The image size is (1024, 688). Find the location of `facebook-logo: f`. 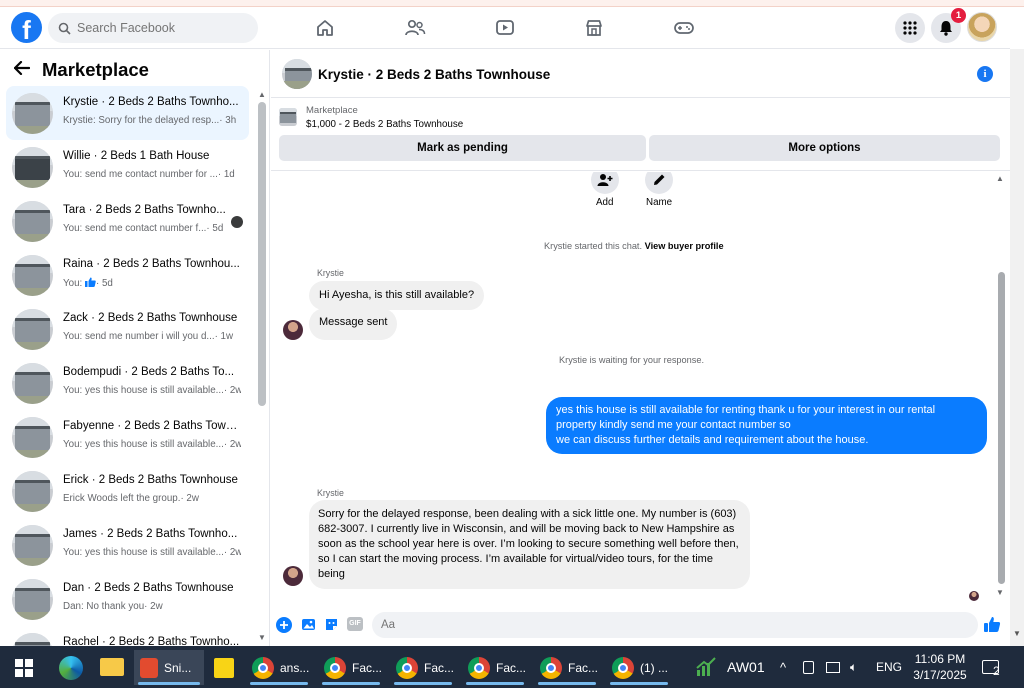

facebook-logo: f is located at coordinates (26, 27).